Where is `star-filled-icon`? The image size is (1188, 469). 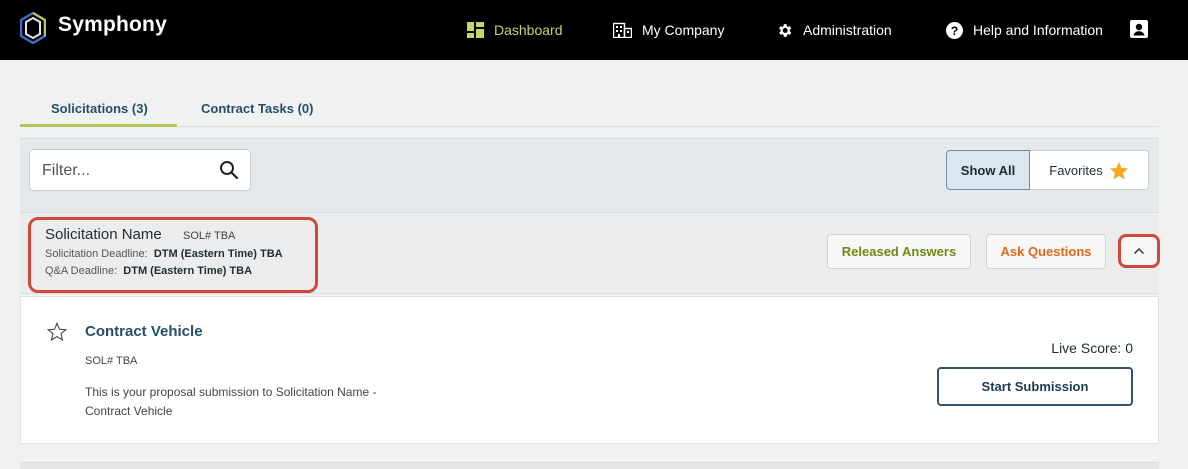 star-filled-icon is located at coordinates (1118, 170).